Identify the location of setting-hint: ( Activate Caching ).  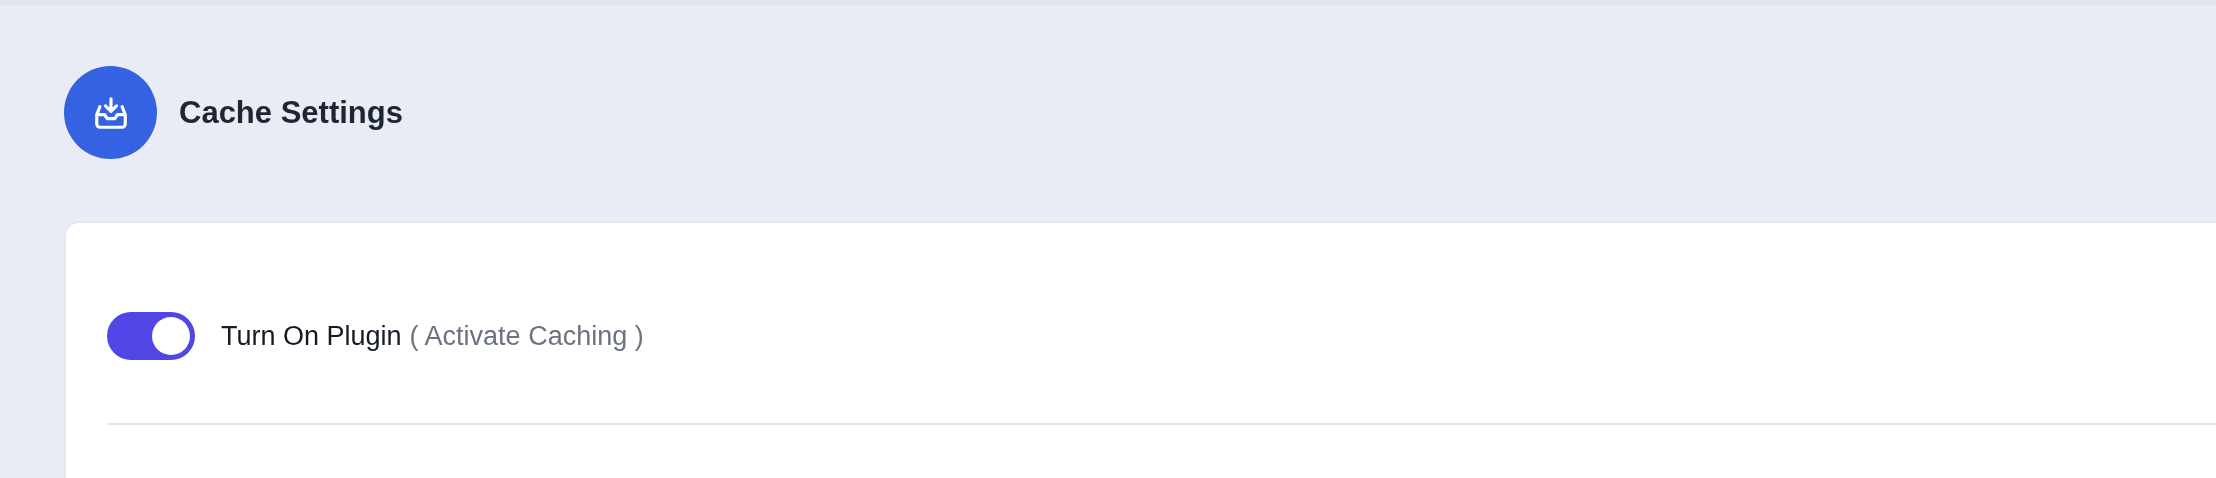
(526, 336).